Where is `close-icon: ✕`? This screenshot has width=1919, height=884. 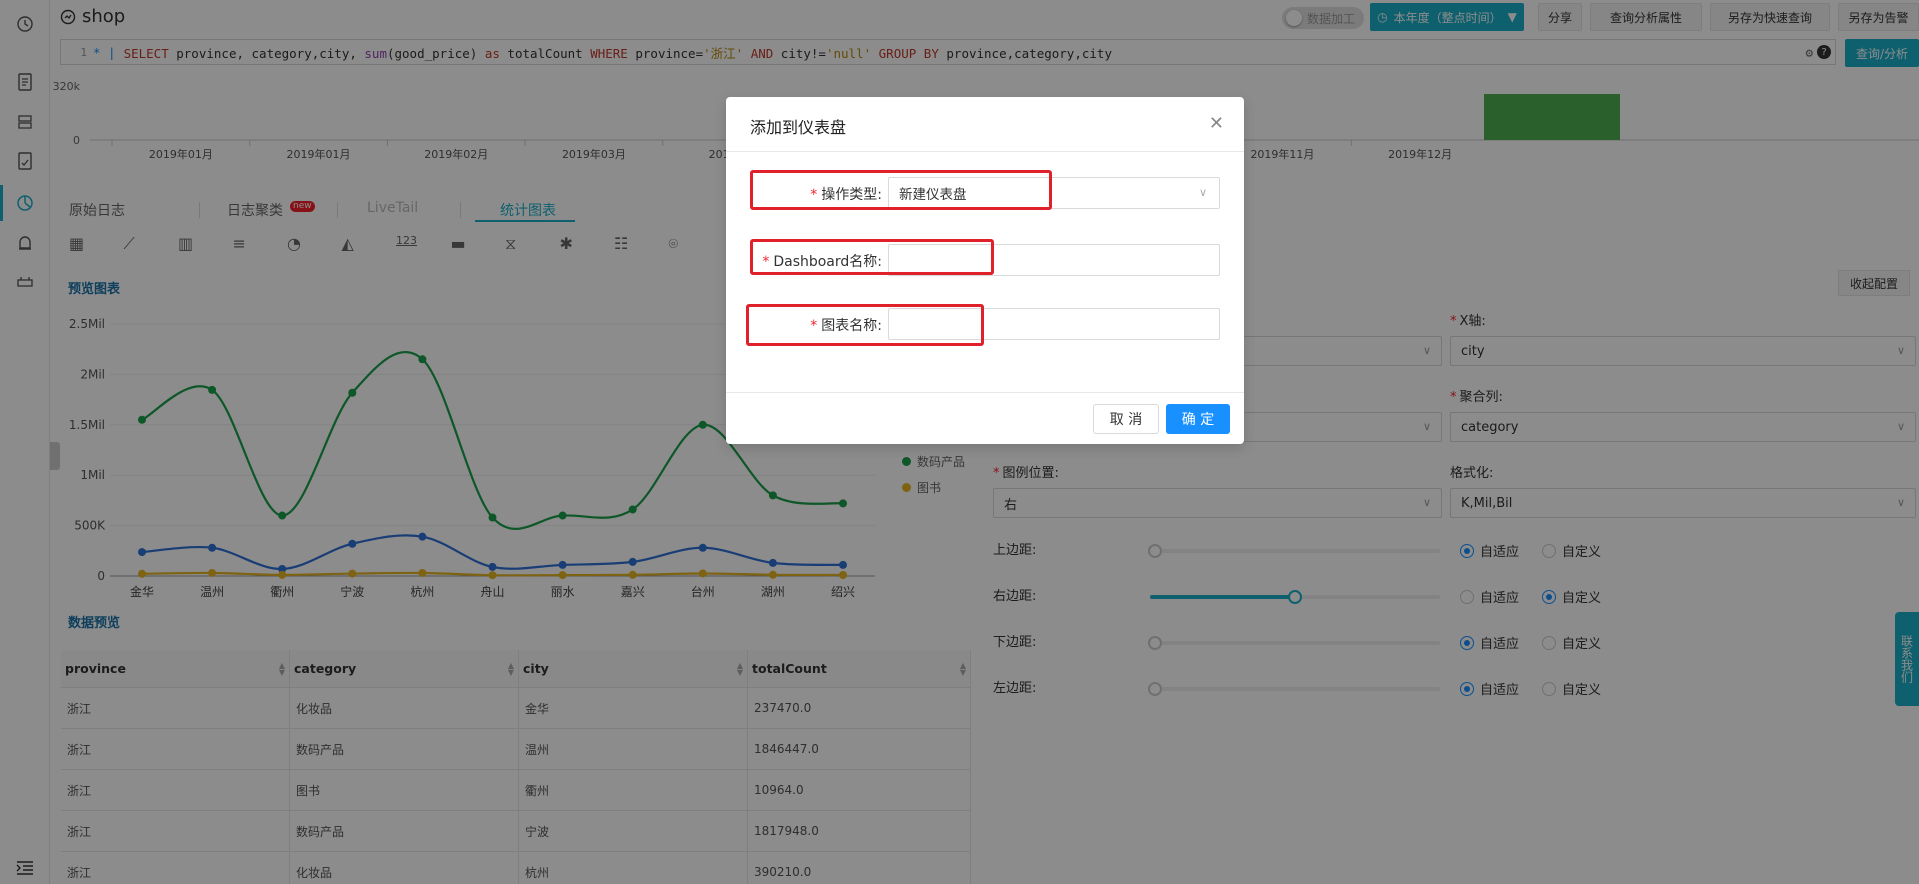 close-icon: ✕ is located at coordinates (1216, 123).